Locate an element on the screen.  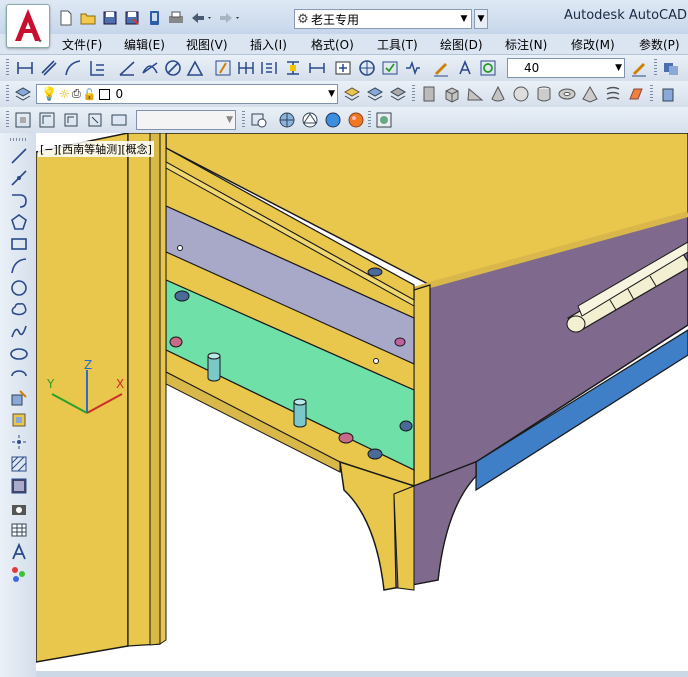
publish-icon is located at coordinates (154, 18).